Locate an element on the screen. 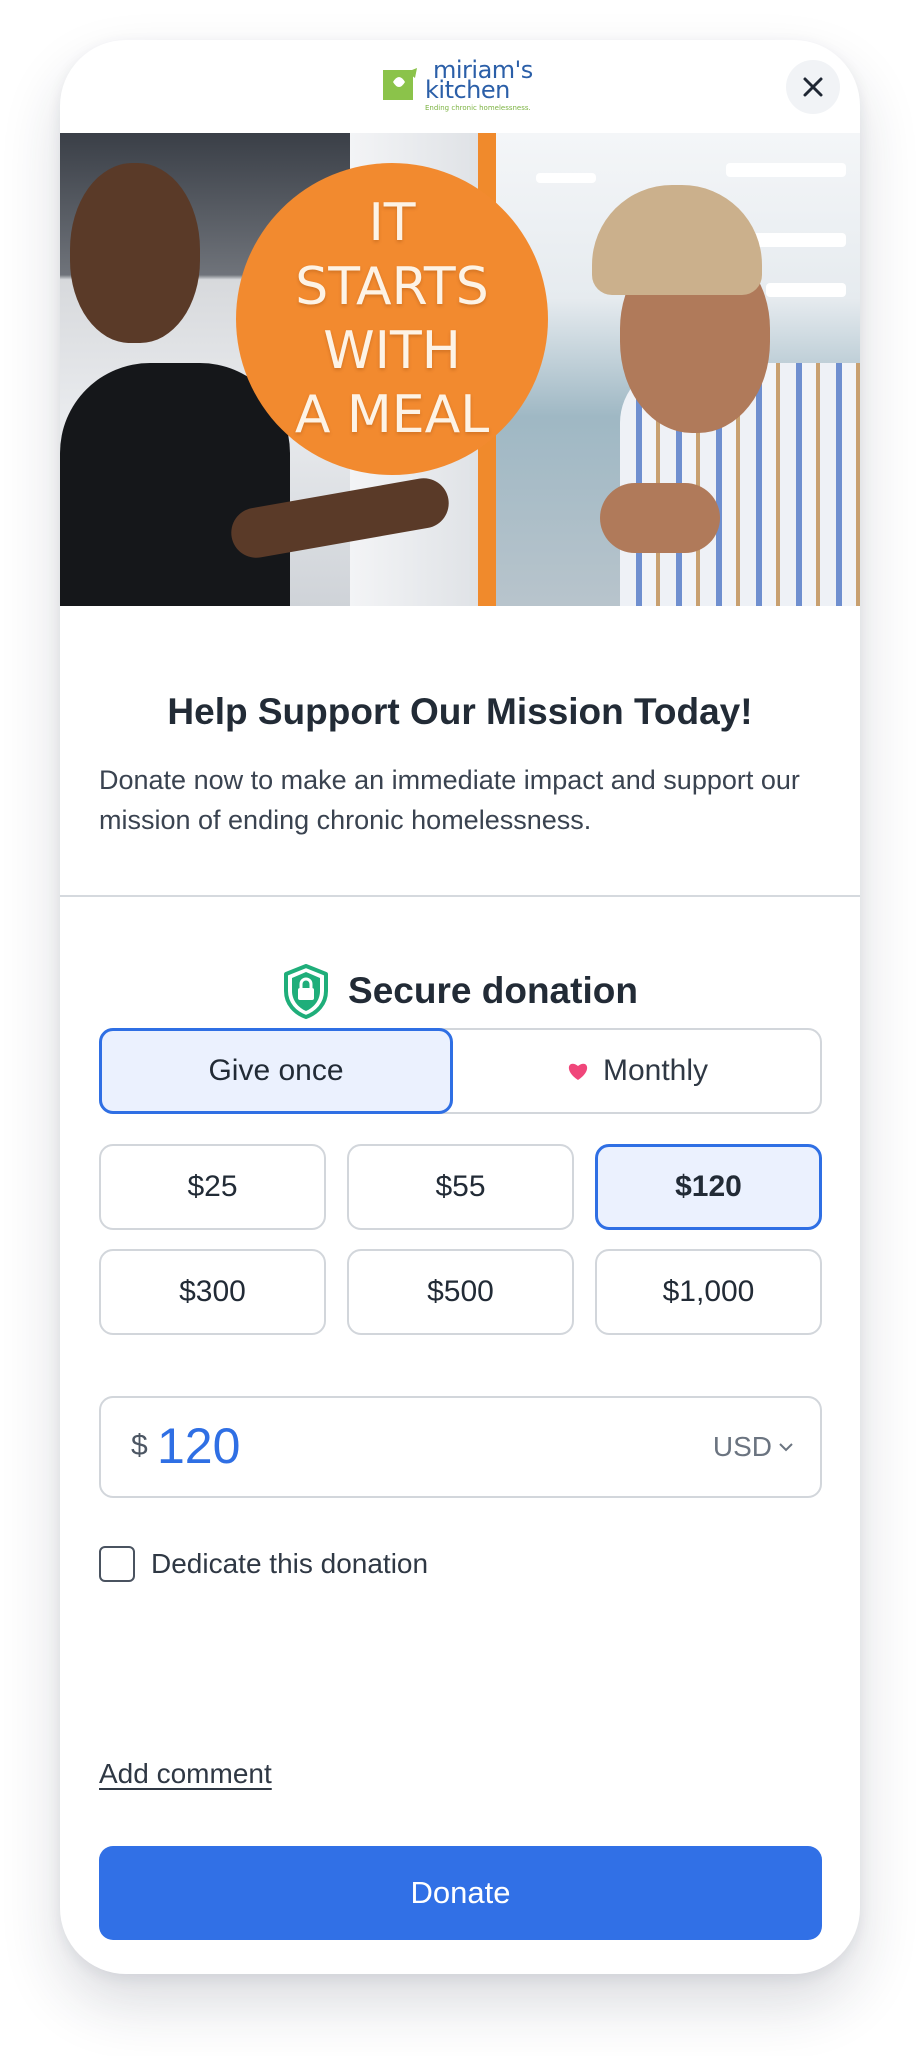 The width and height of the screenshot is (920, 2056). amount-25-button: $25 is located at coordinates (212, 1187).